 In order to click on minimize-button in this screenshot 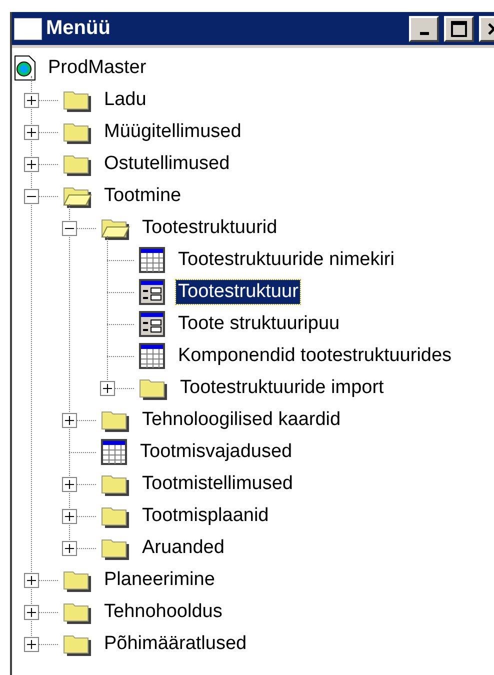, I will do `click(424, 29)`.